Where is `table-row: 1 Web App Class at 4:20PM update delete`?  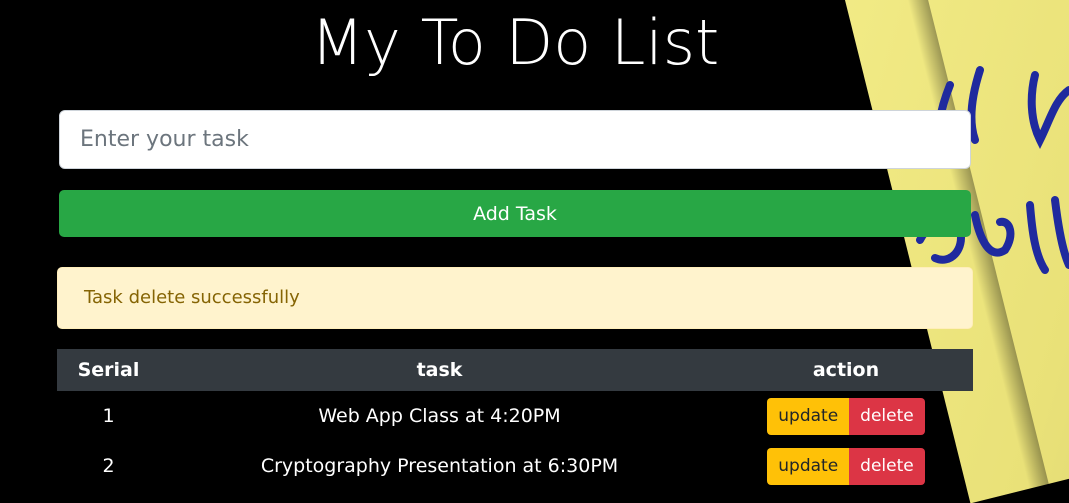
table-row: 1 Web App Class at 4:20PM update delete is located at coordinates (515, 416).